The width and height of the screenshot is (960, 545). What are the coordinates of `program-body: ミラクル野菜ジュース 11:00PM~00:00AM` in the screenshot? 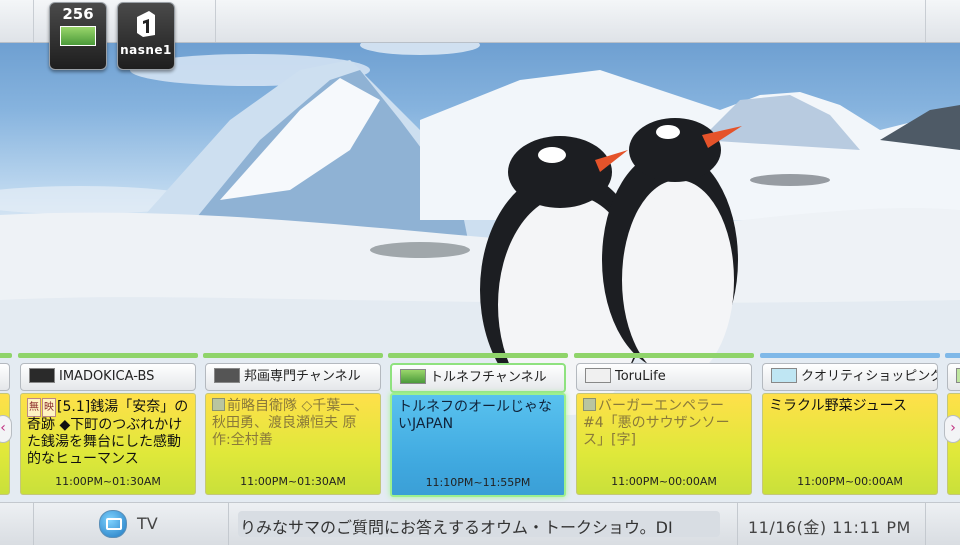 It's located at (850, 444).